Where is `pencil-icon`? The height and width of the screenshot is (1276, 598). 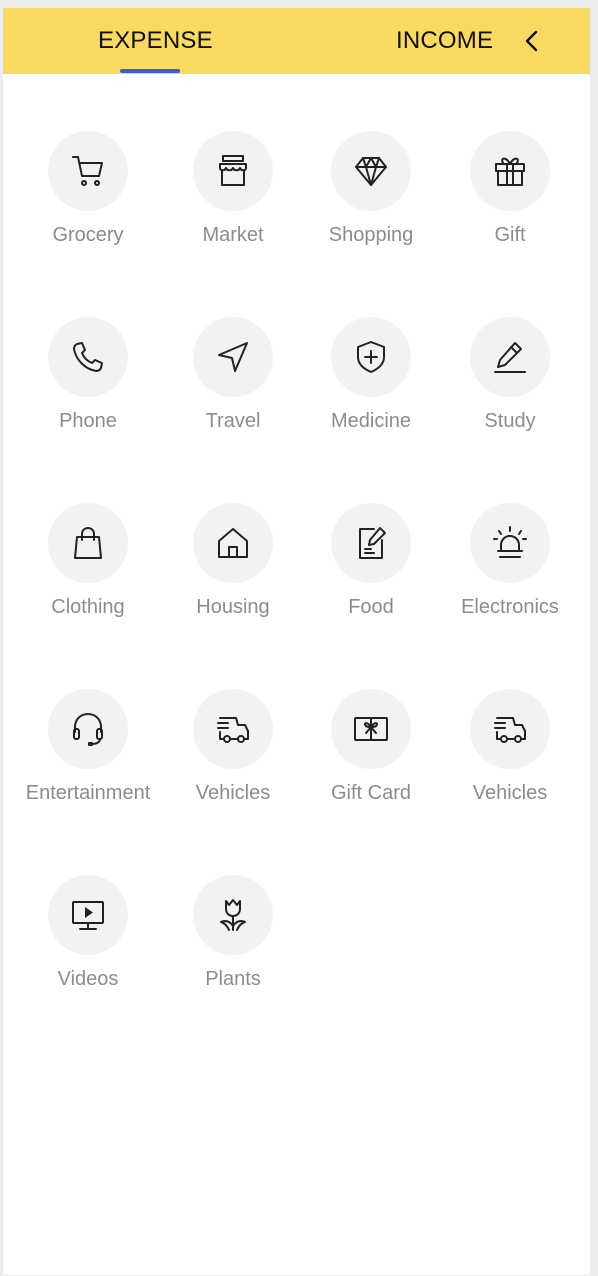
pencil-icon is located at coordinates (510, 357).